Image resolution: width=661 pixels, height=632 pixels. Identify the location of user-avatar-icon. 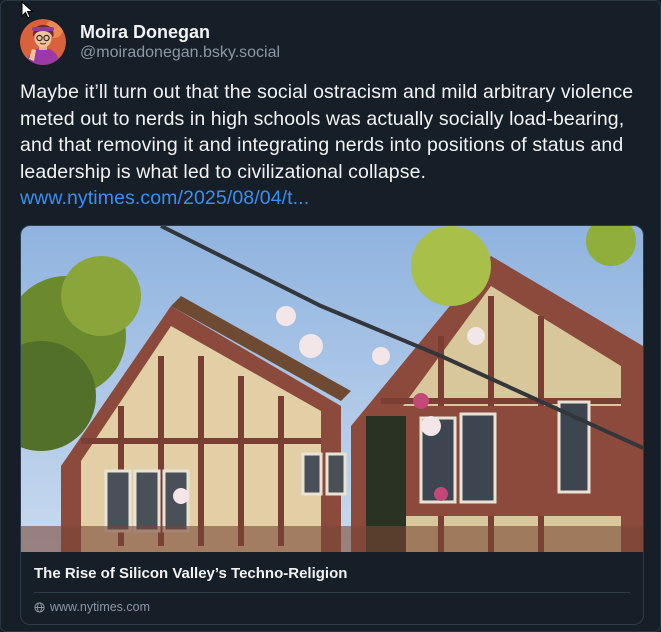
(43, 42).